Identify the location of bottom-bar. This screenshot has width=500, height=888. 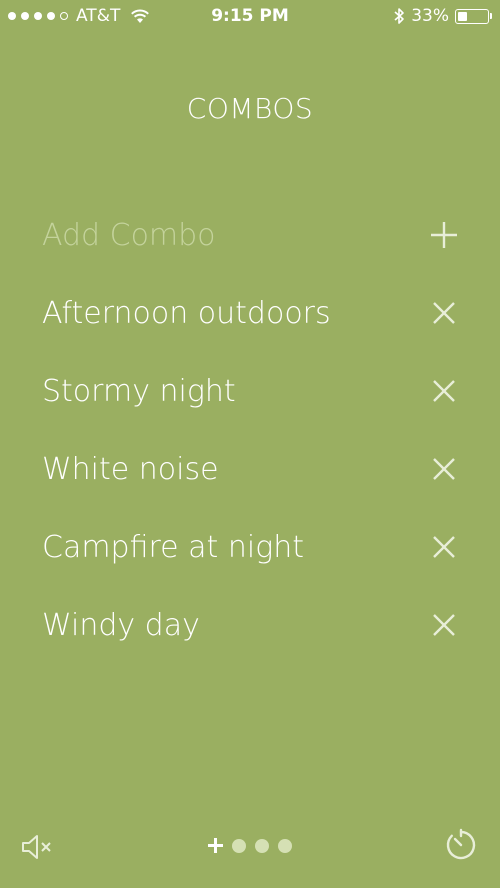
(250, 853).